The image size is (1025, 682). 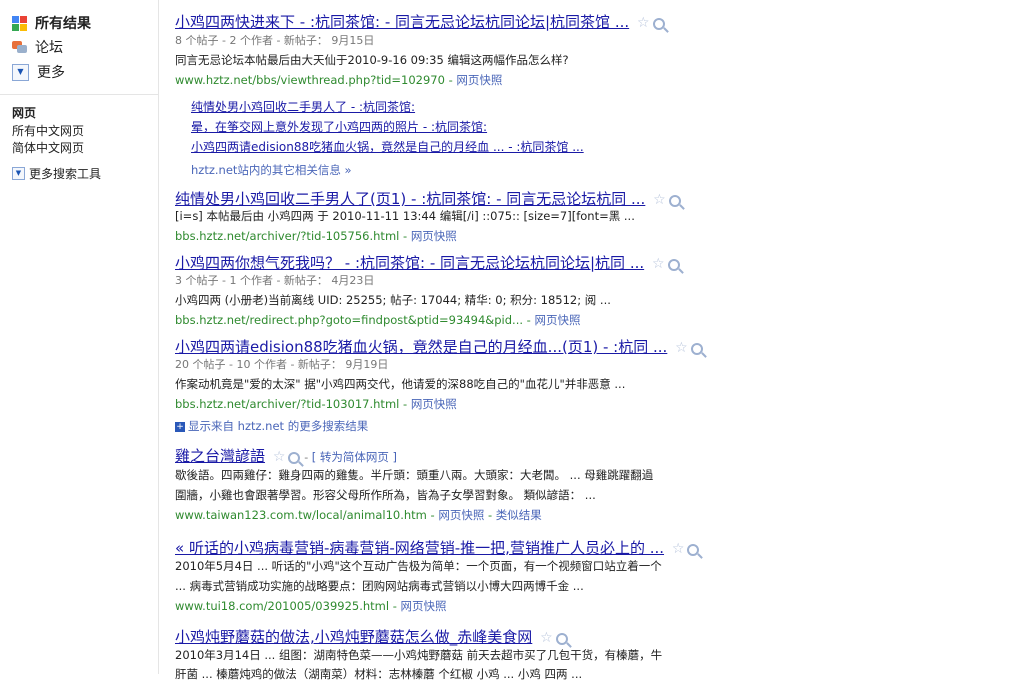 I want to click on site-more-link: hztz.net站内的其它相关信息 », so click(x=271, y=170).